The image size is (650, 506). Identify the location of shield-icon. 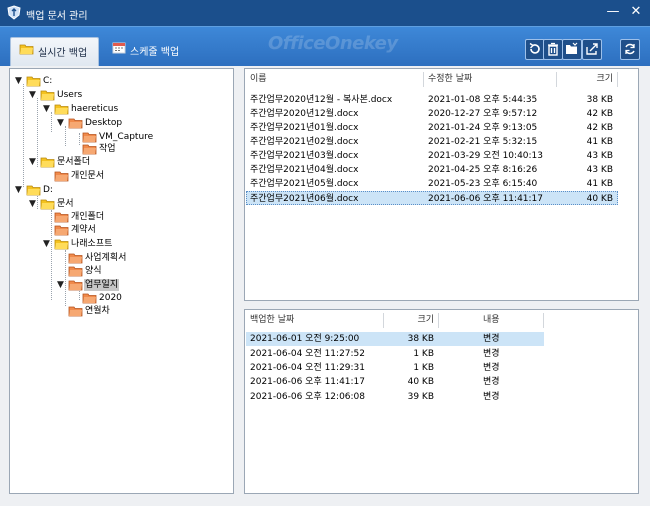
(14, 12).